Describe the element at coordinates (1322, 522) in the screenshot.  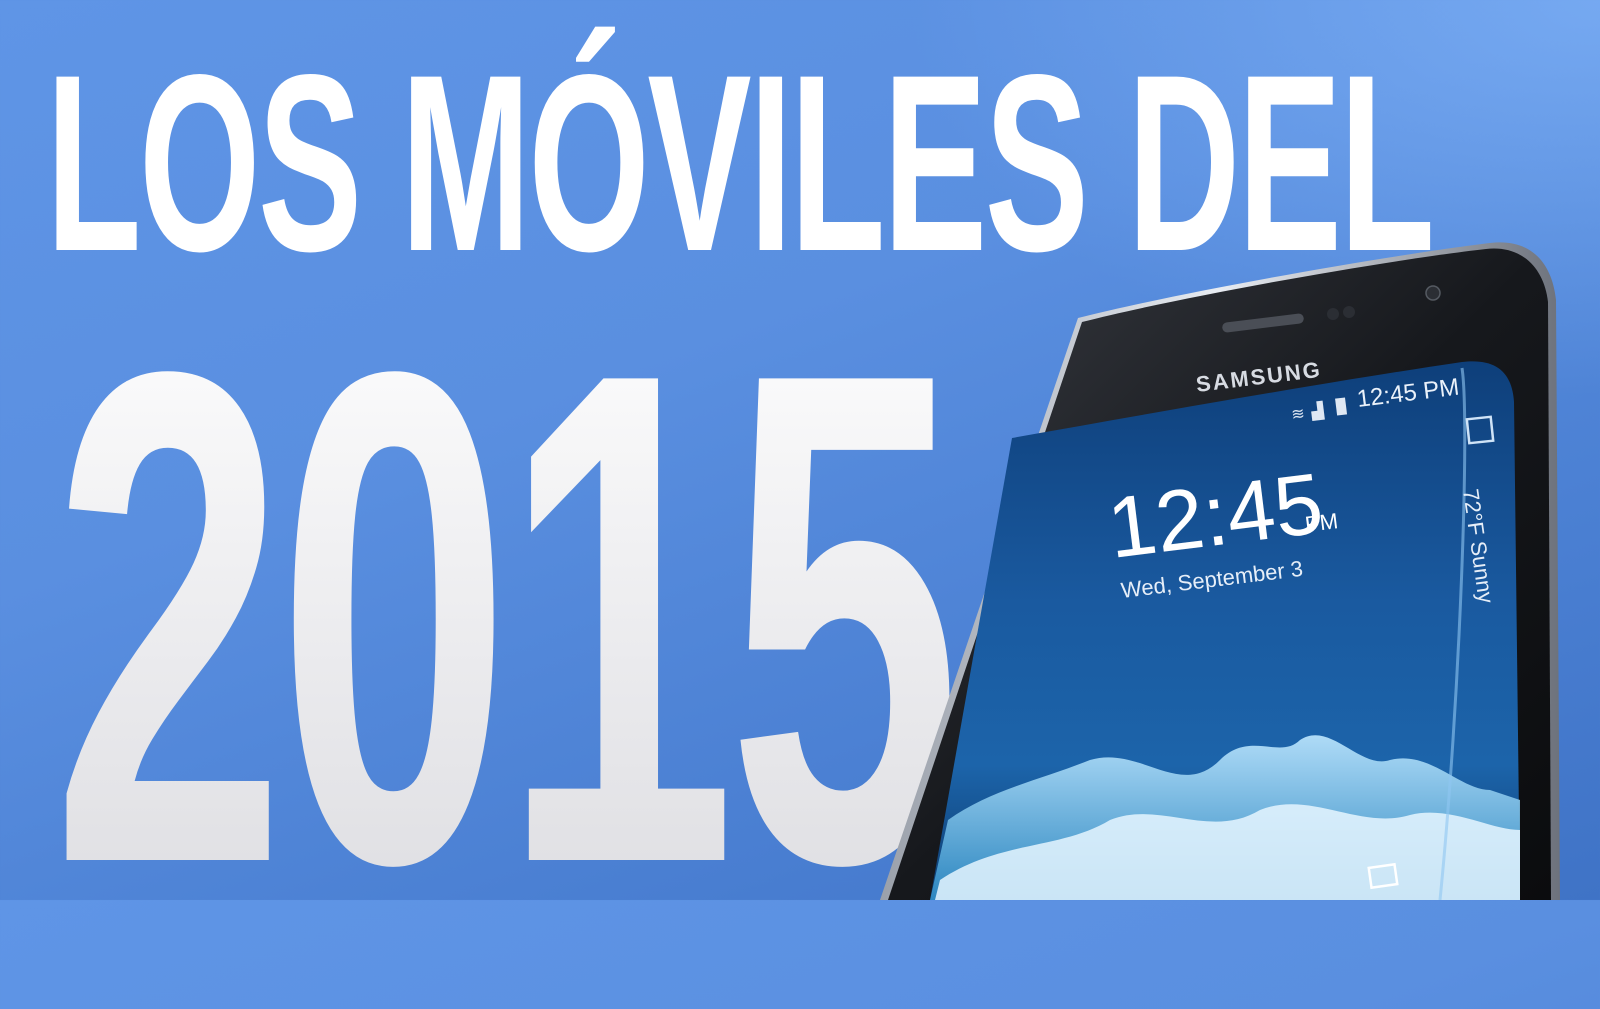
I see `lockscreen-ampm: PM` at that location.